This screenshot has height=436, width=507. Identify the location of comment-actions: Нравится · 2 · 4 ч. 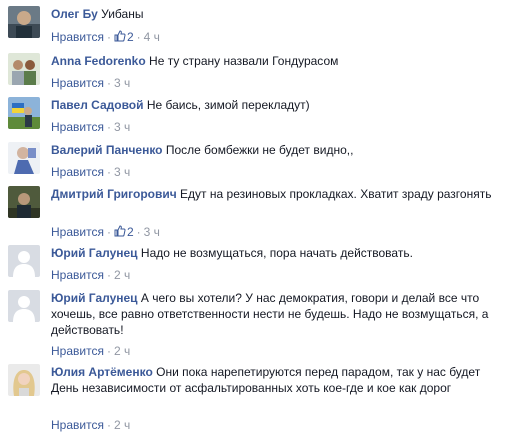
(105, 37).